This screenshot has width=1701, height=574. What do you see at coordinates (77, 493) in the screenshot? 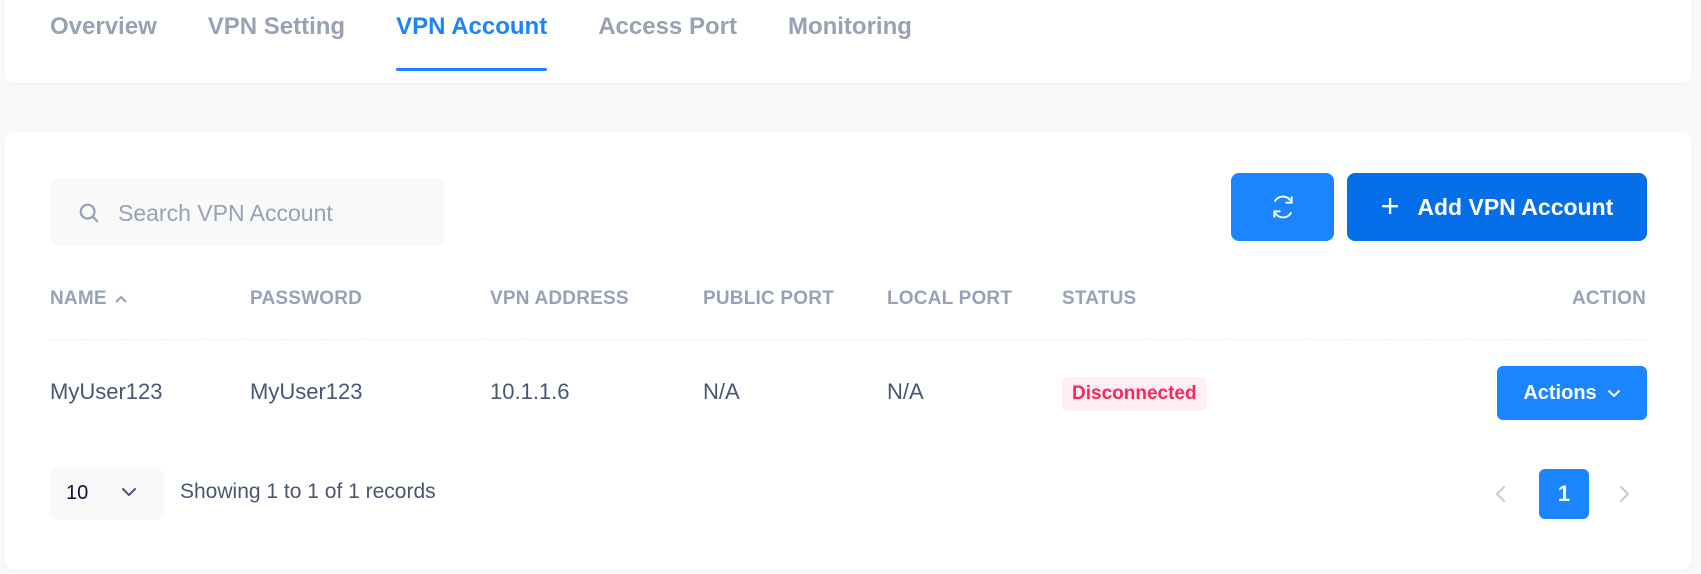
I see `page-size-value: 10` at bounding box center [77, 493].